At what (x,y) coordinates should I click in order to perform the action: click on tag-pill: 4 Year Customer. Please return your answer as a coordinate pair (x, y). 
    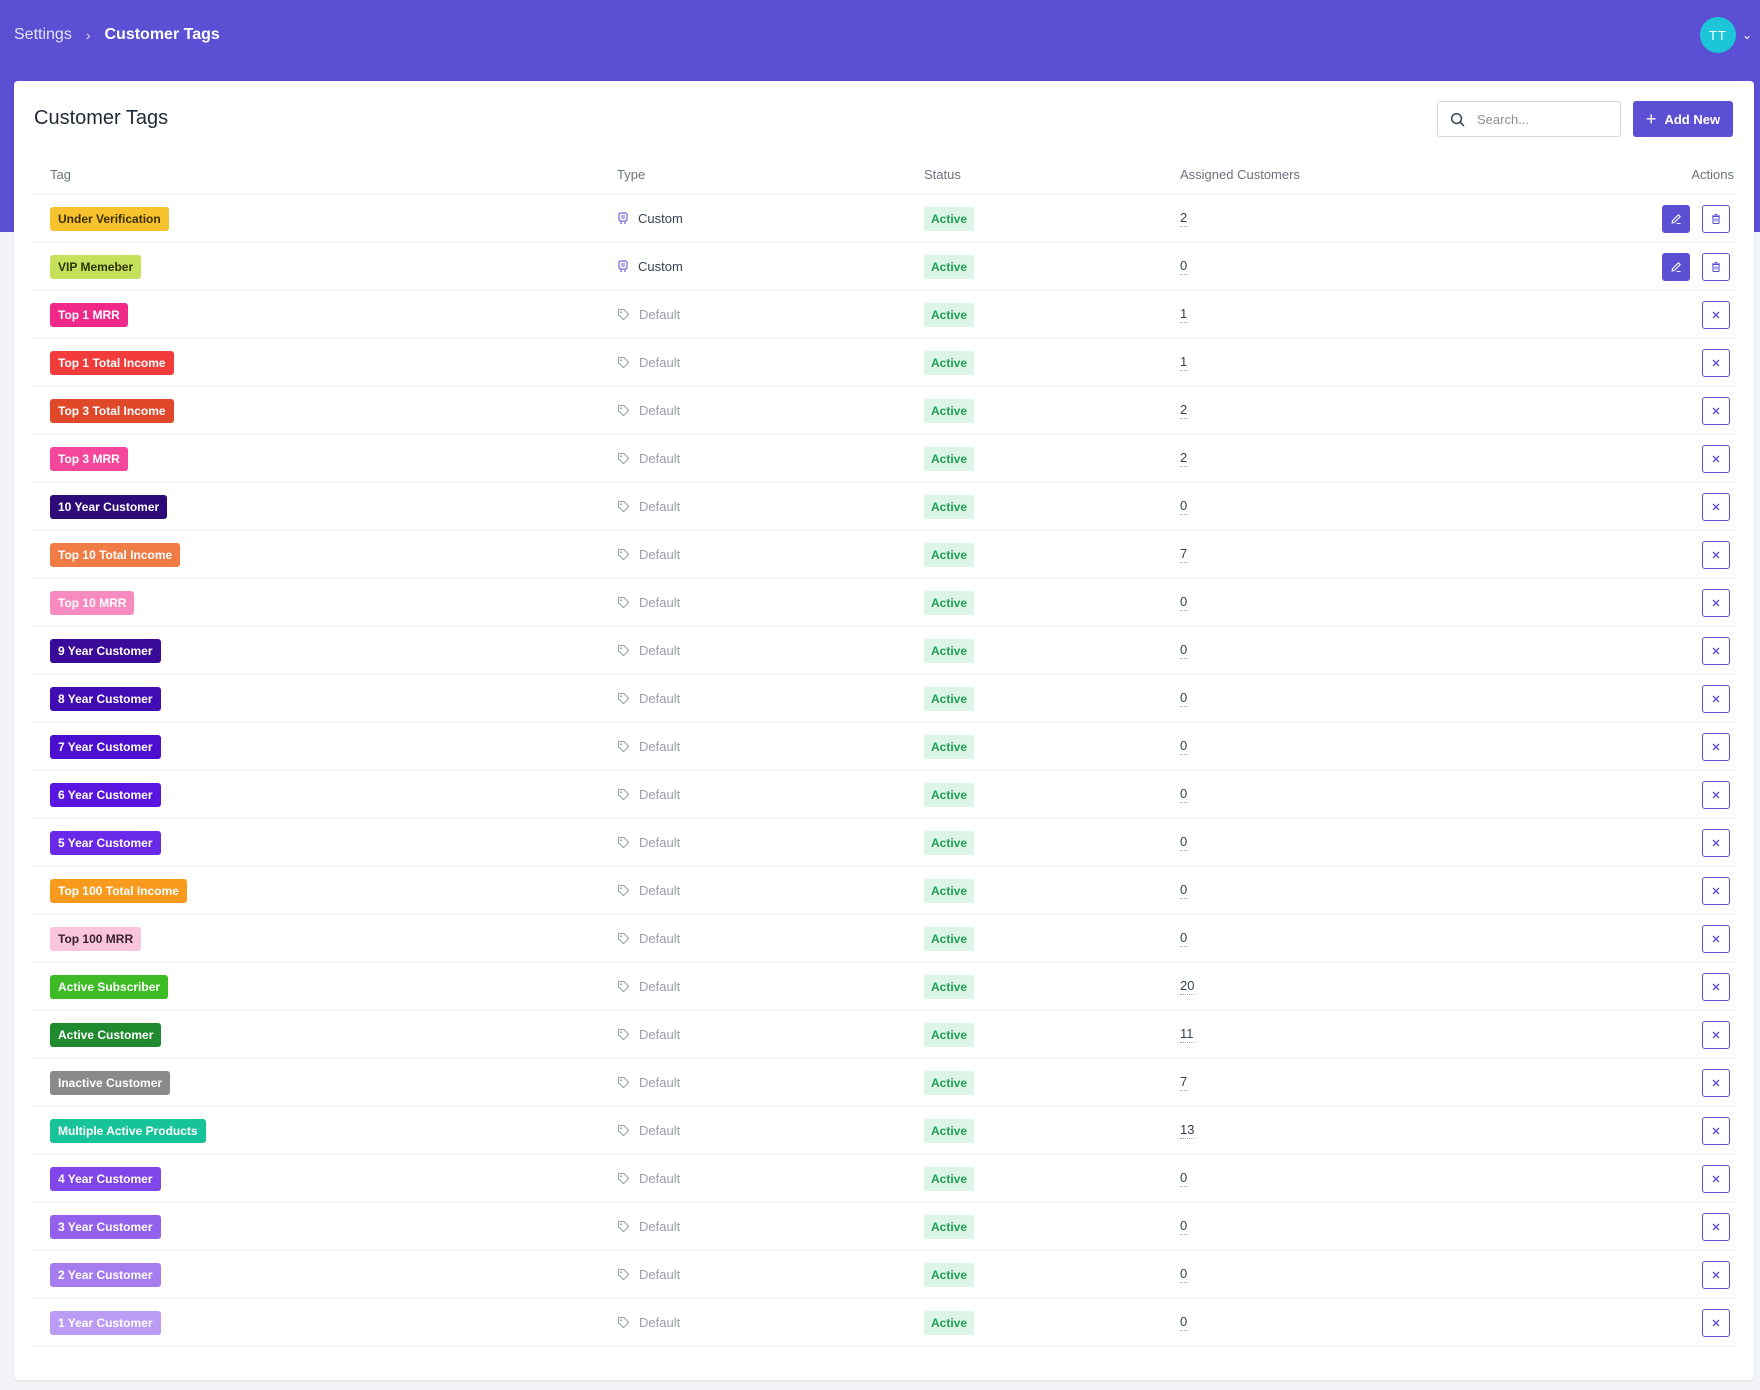
    Looking at the image, I should click on (105, 1178).